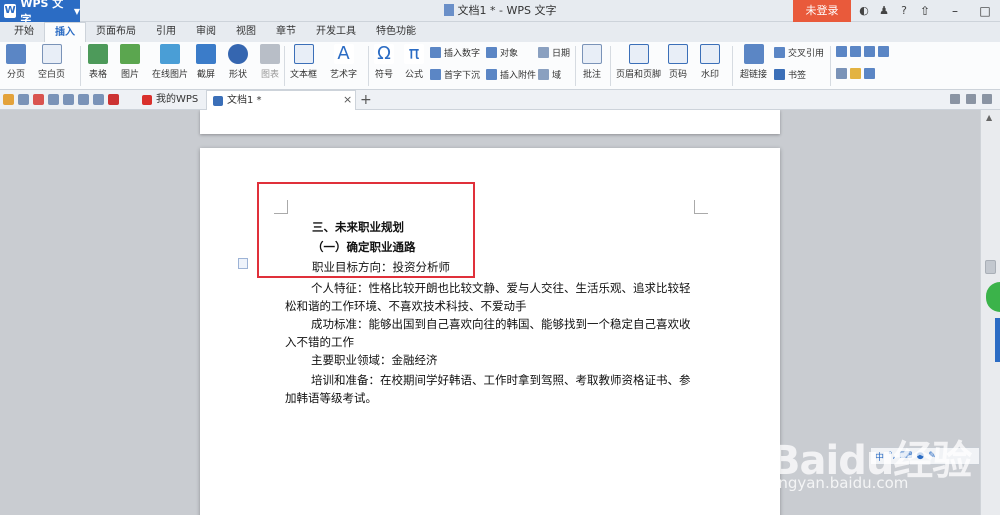  I want to click on close-icon: ×, so click(347, 100).